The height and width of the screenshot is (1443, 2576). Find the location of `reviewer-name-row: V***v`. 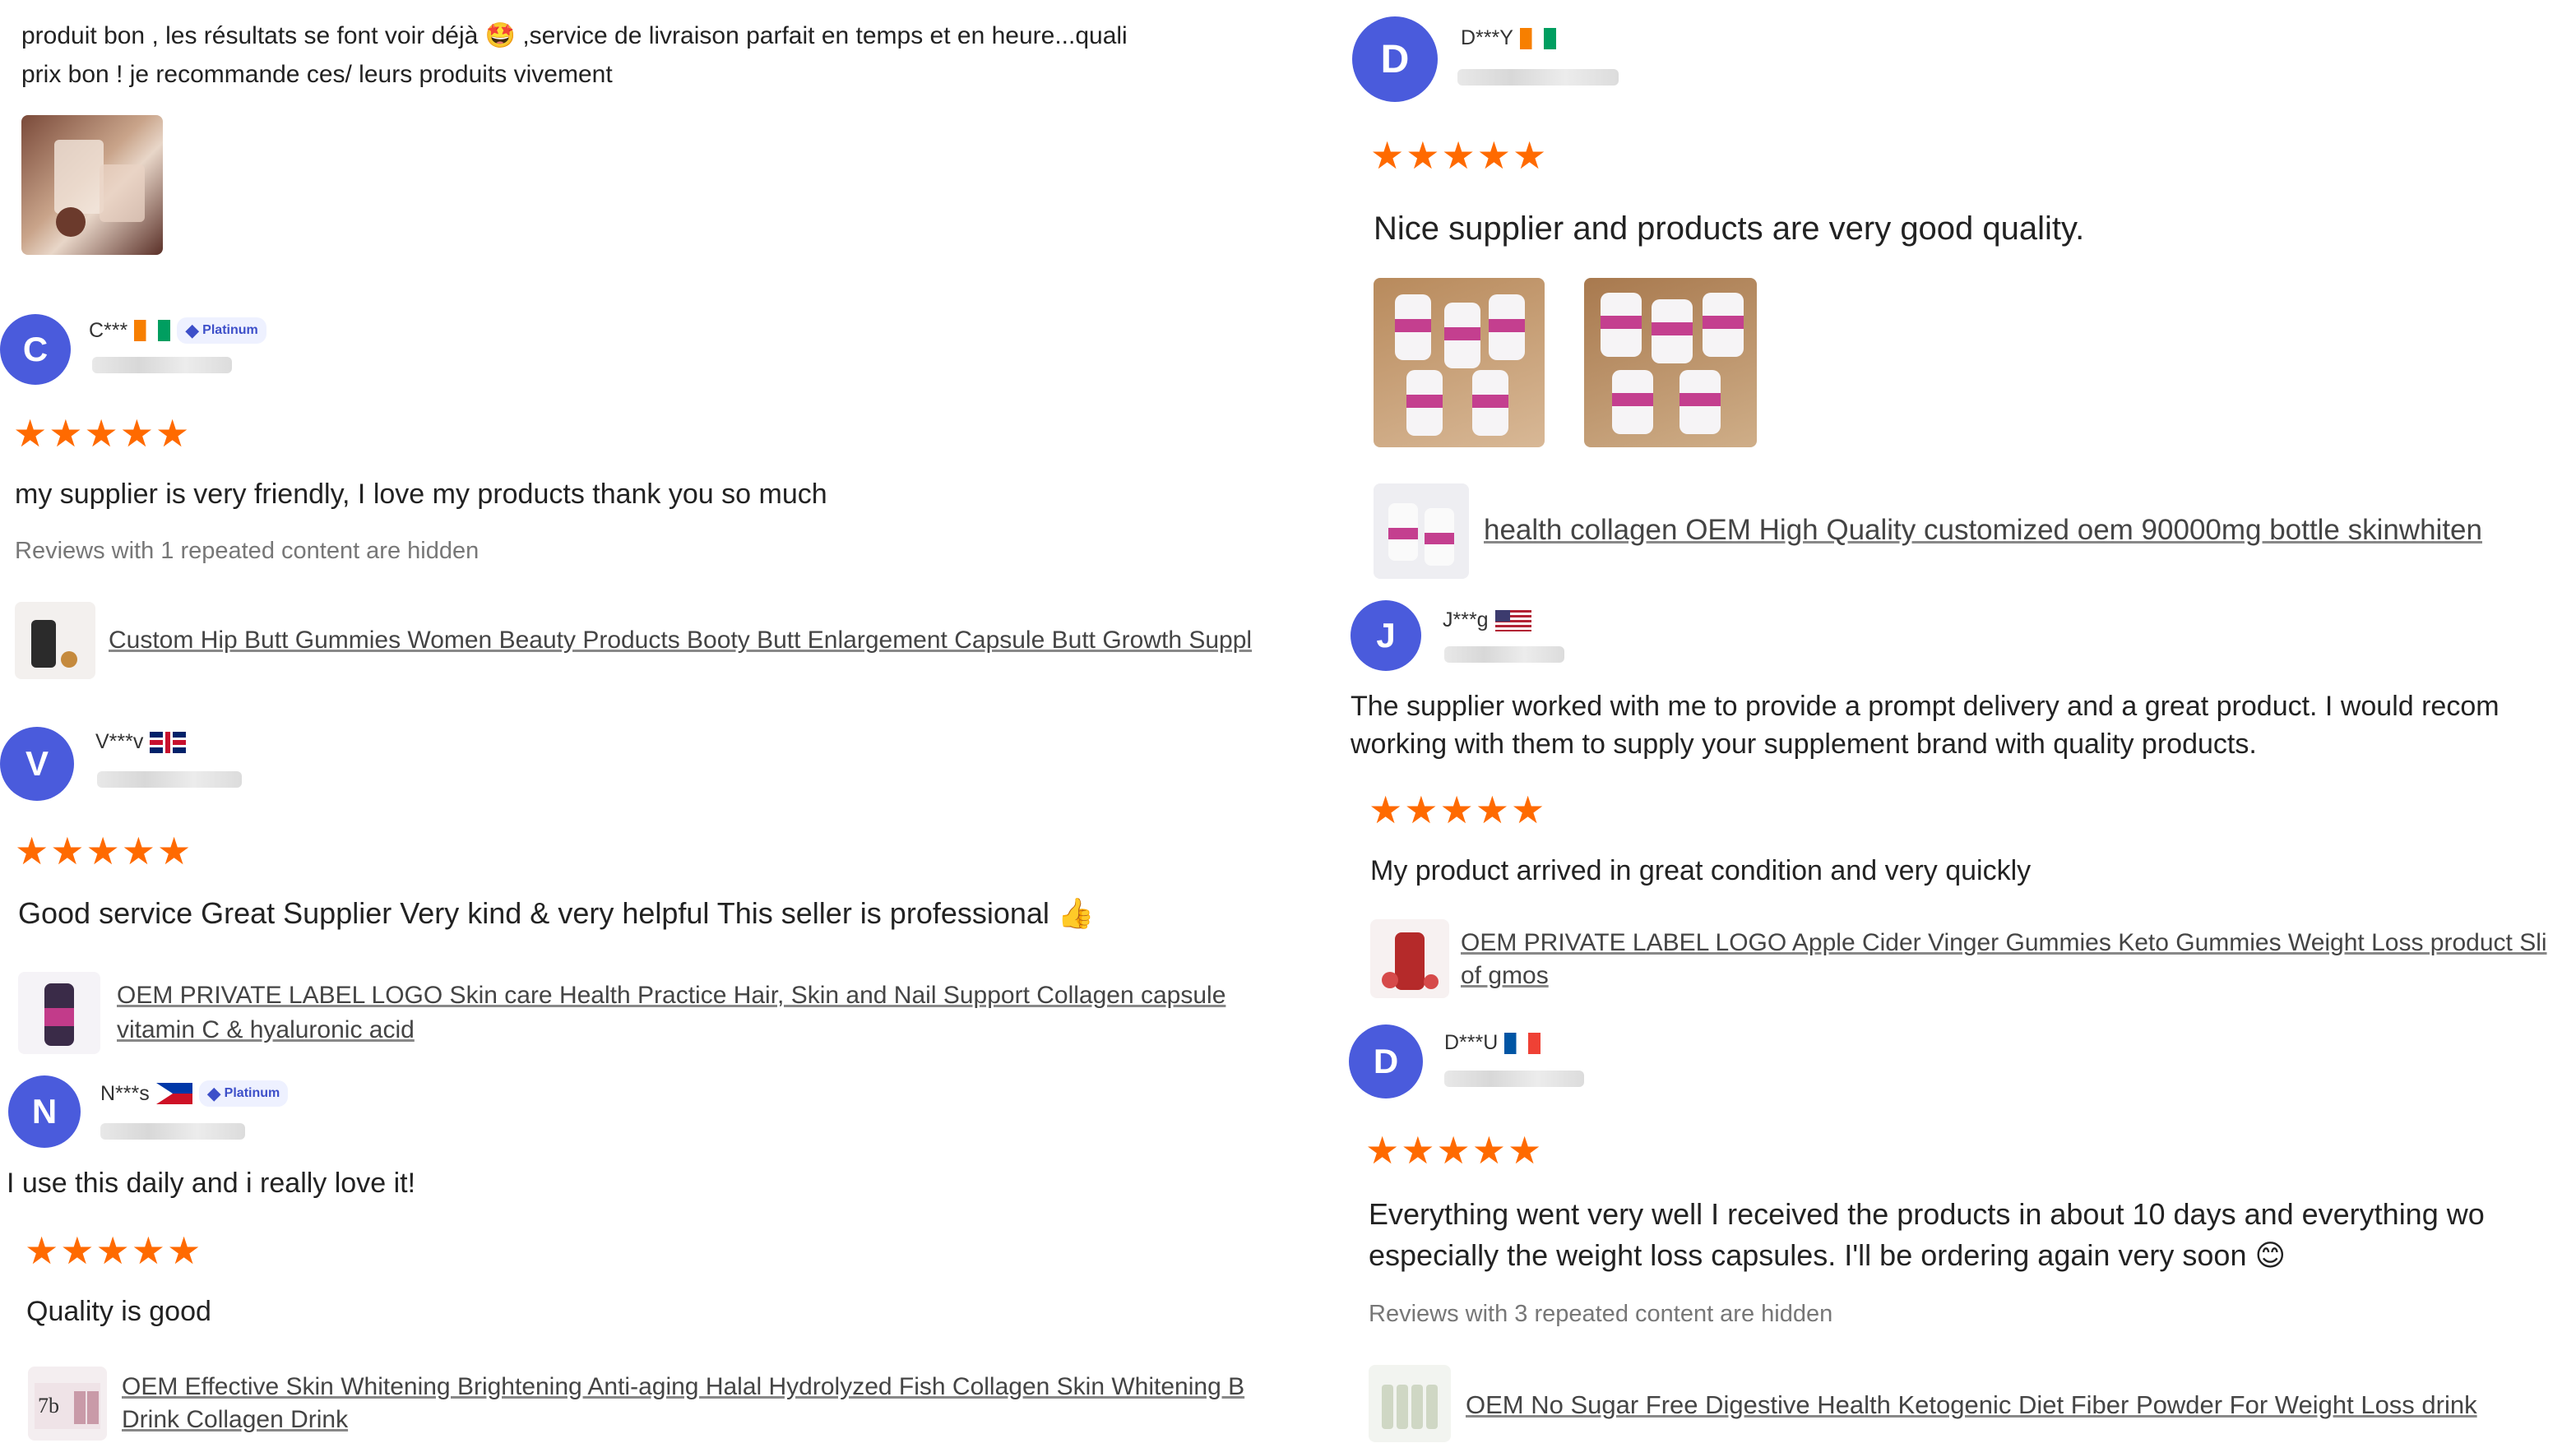

reviewer-name-row: V***v is located at coordinates (141, 742).